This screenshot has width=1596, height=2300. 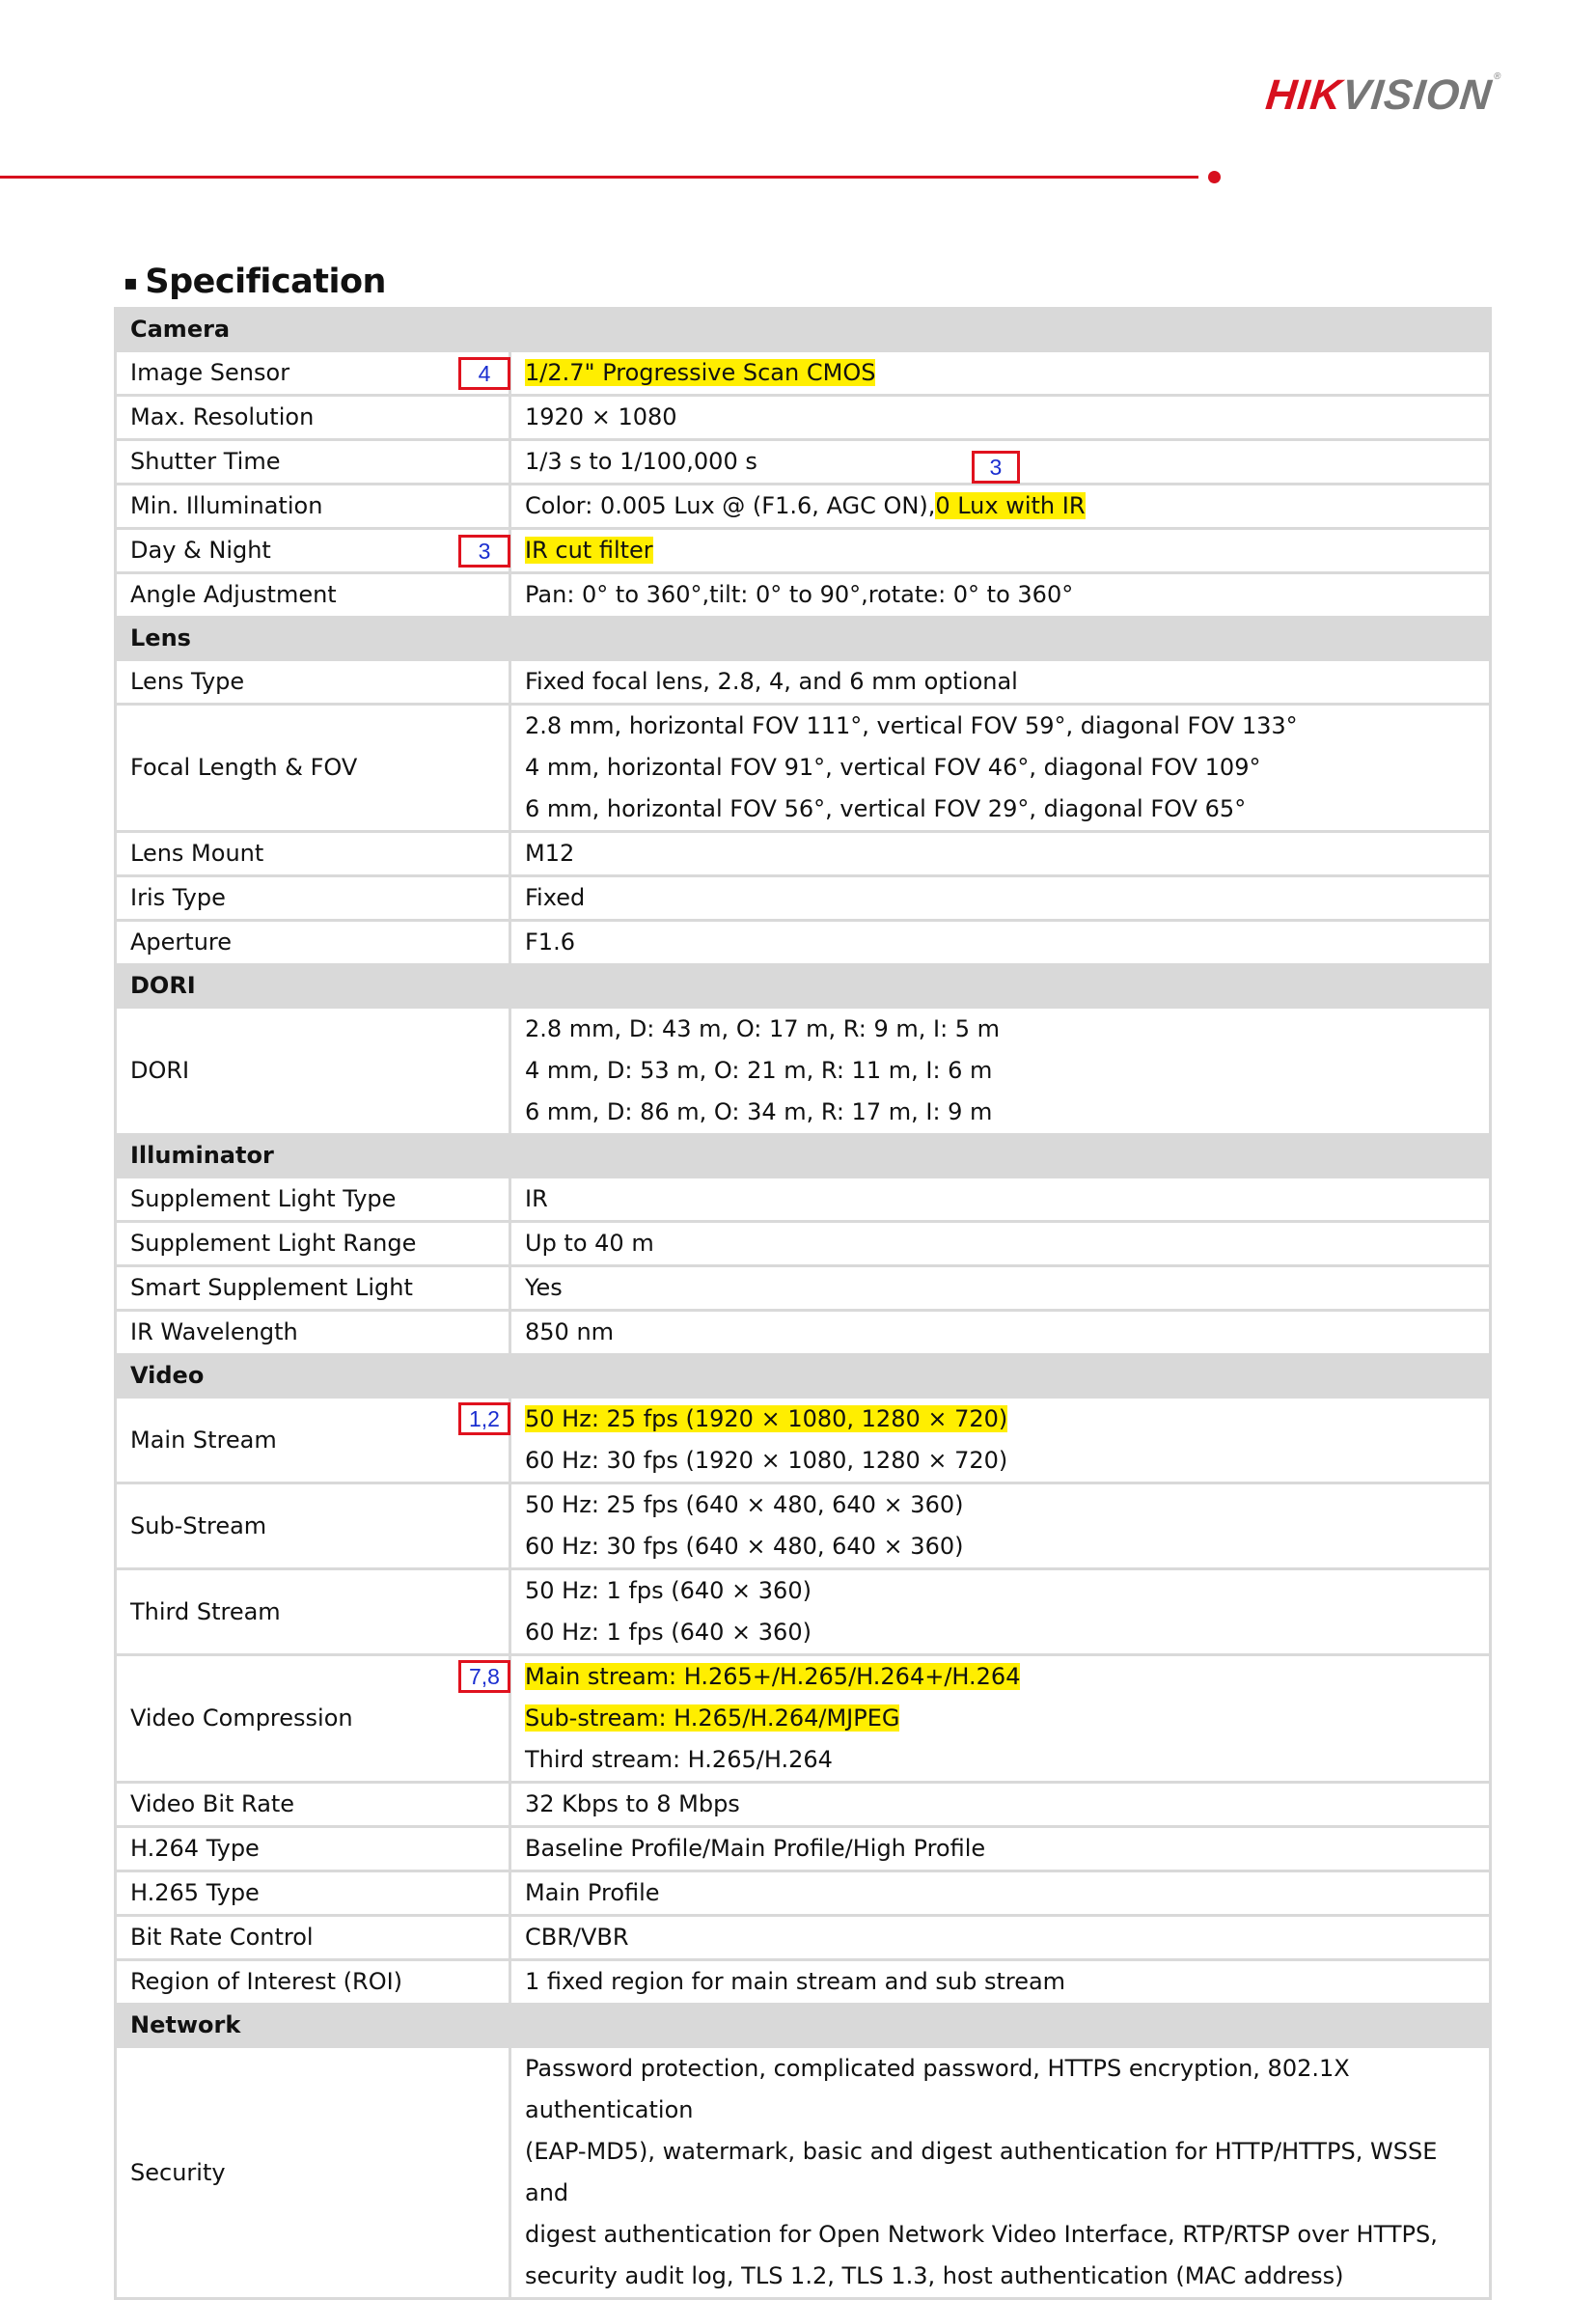 I want to click on spec-label: Focal Length & FOV, so click(x=244, y=767).